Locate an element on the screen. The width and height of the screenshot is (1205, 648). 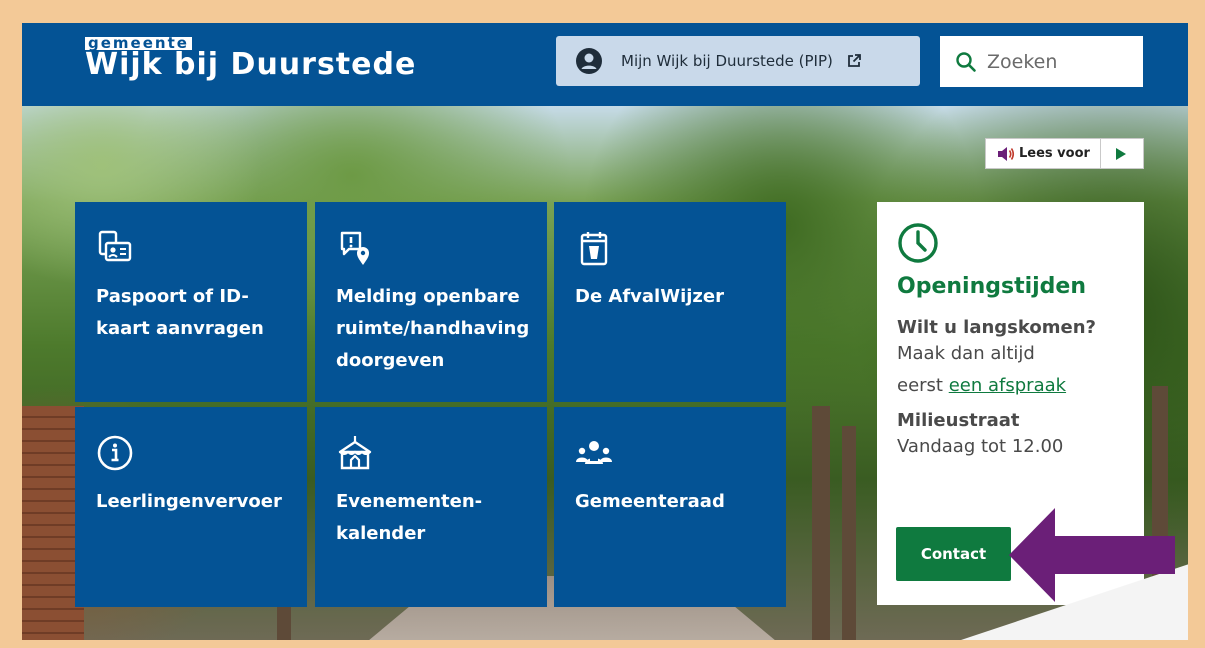
visit-text-prefix: eerst is located at coordinates (920, 385).